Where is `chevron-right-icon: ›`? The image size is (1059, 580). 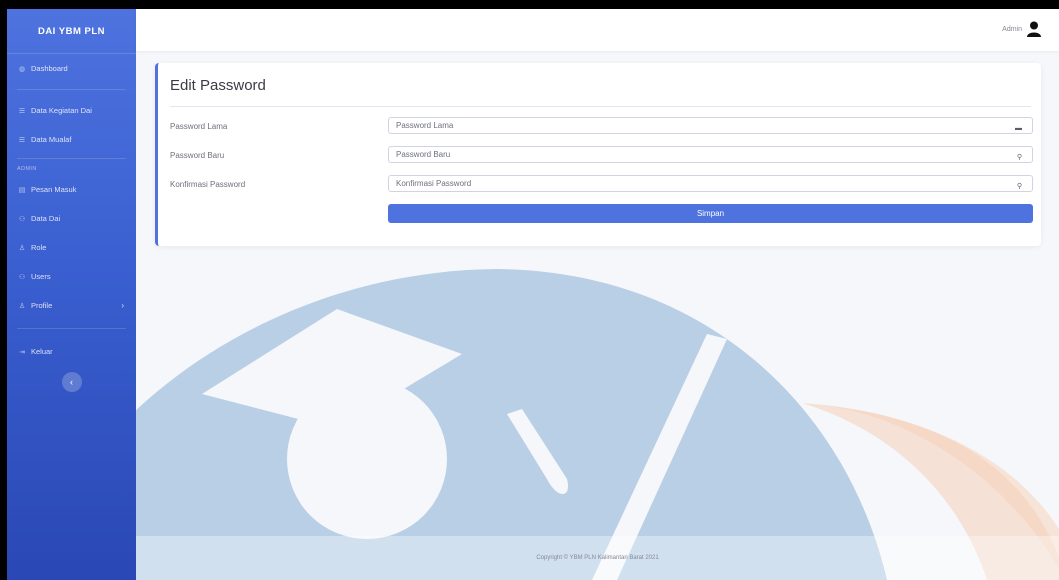
chevron-right-icon: › is located at coordinates (122, 305).